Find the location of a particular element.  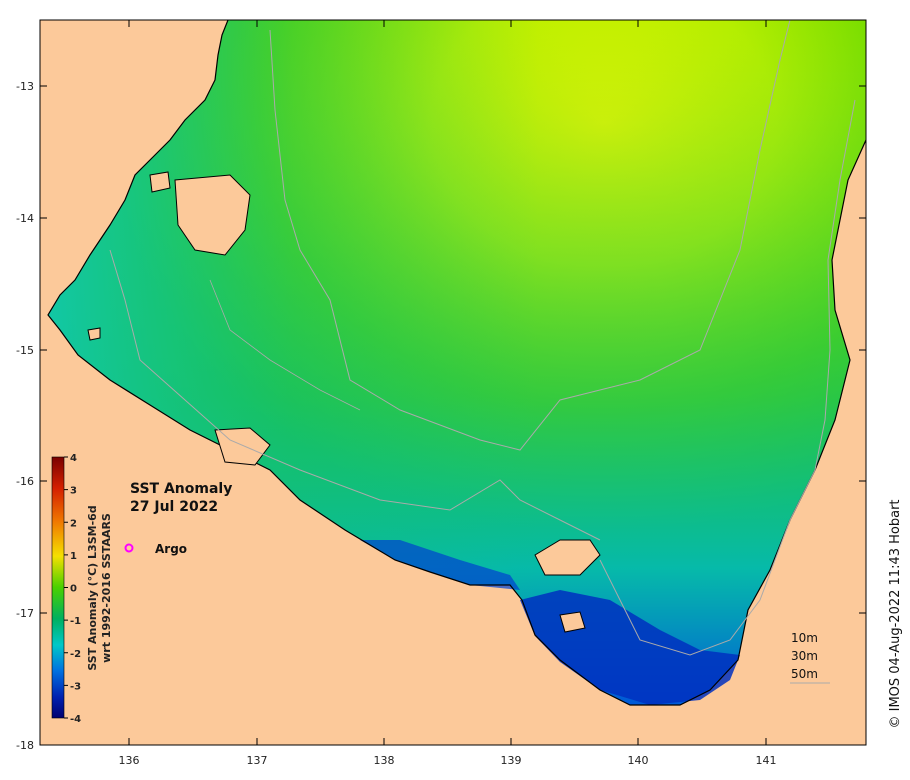

colorbar-tick-label: 0 is located at coordinates (73, 589).